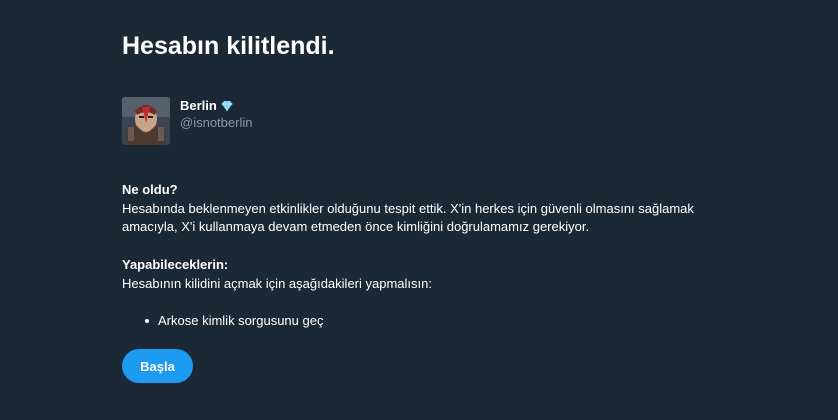 This screenshot has height=420, width=838. I want to click on what-to-do-heading: Yapabileceklerin:, so click(175, 264).